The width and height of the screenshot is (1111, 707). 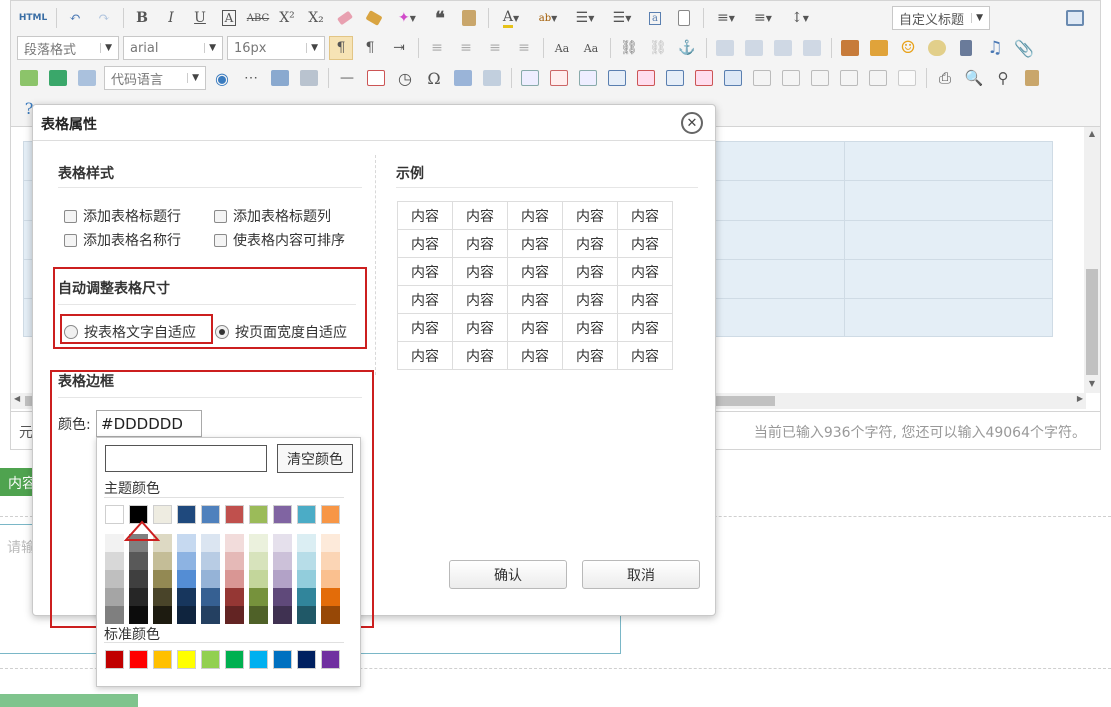 What do you see at coordinates (684, 18) in the screenshot?
I see `clear-doc-icon` at bounding box center [684, 18].